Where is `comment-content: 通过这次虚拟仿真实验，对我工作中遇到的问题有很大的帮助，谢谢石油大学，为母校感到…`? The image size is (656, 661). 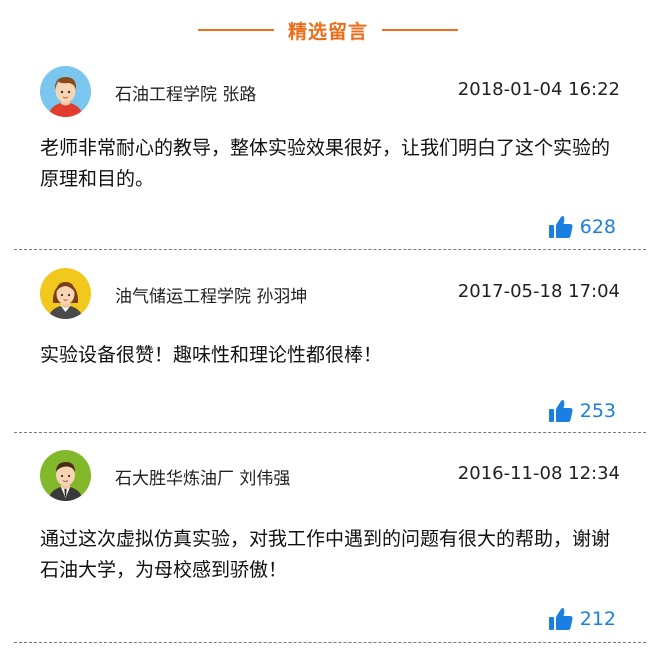 comment-content: 通过这次虚拟仿真实验，对我工作中遇到的问题有很大的帮助，谢谢石油大学，为母校感到… is located at coordinates (325, 554).